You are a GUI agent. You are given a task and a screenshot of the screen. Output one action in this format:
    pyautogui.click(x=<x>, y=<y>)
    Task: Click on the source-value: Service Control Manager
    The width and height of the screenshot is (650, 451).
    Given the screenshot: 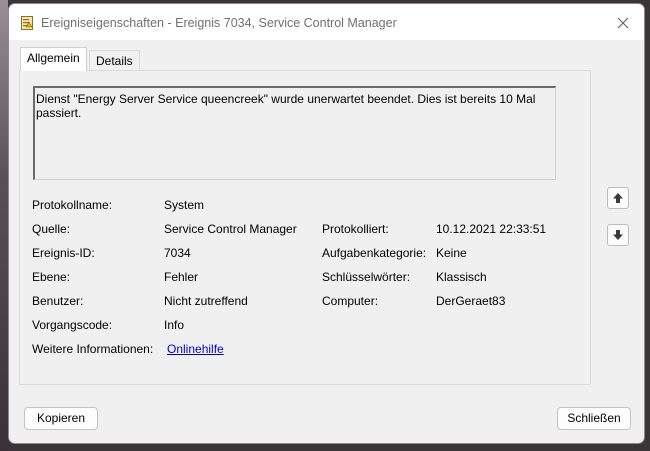 What is the action you would take?
    pyautogui.click(x=230, y=229)
    